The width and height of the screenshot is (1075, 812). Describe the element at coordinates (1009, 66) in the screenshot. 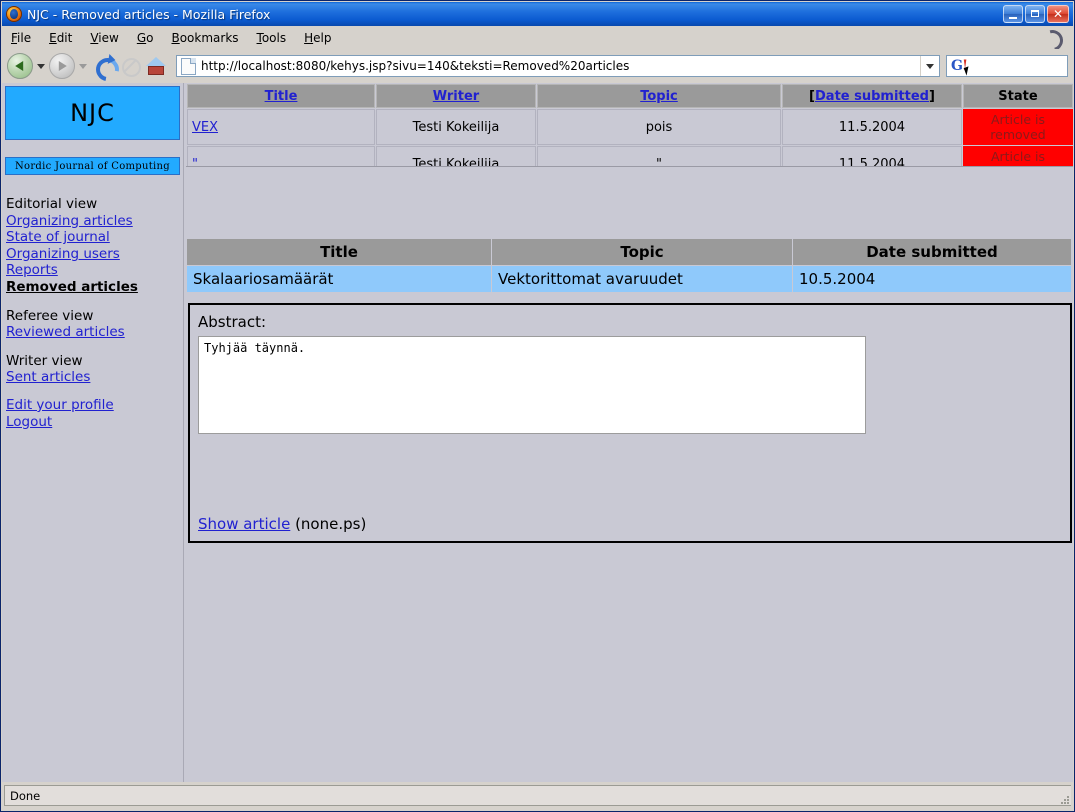

I see `search-input` at that location.